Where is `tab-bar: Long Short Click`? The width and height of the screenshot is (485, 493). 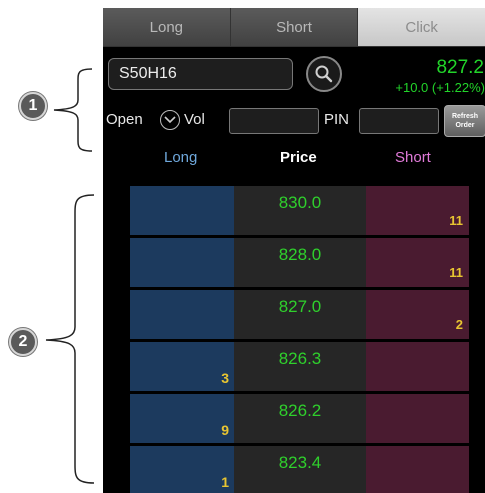 tab-bar: Long Short Click is located at coordinates (294, 27).